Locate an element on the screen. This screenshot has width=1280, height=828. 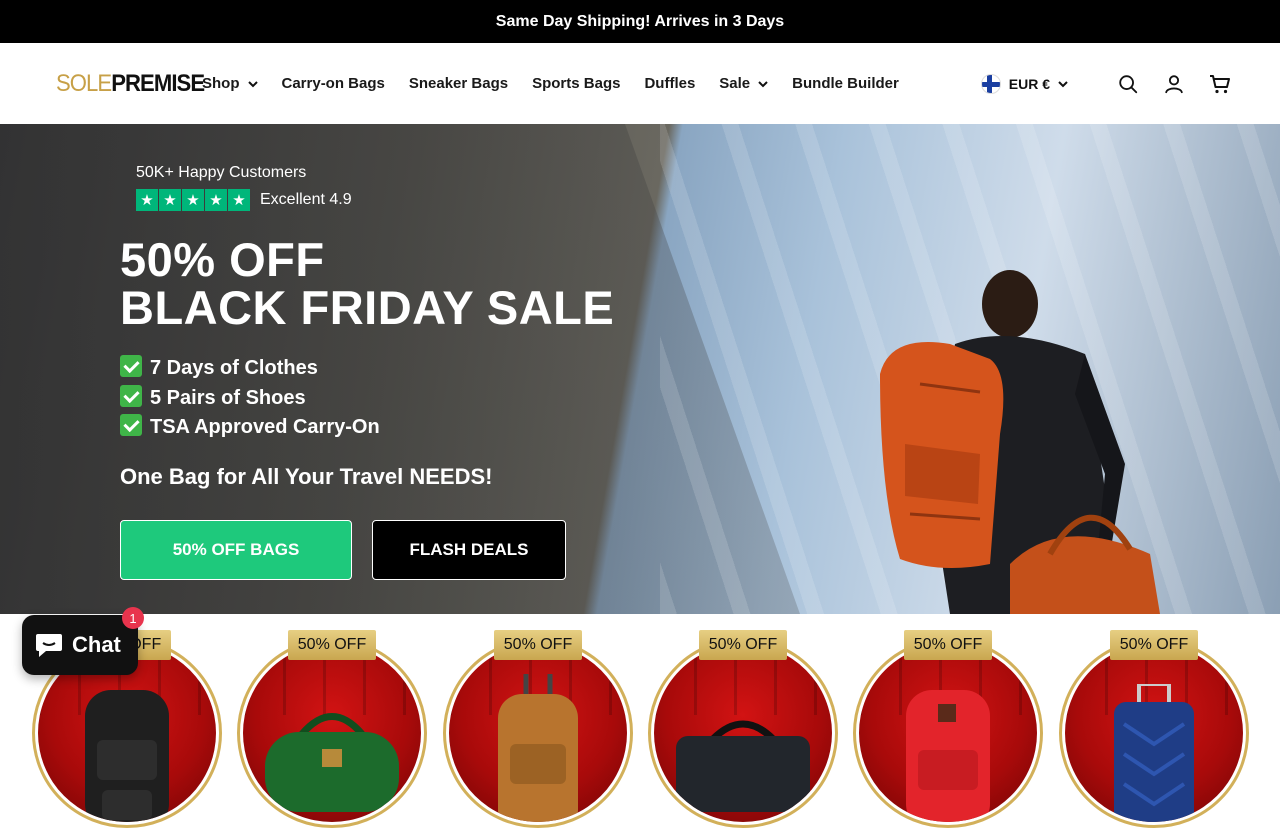
nav-item-sports-bags: Sports Bags is located at coordinates (576, 83).